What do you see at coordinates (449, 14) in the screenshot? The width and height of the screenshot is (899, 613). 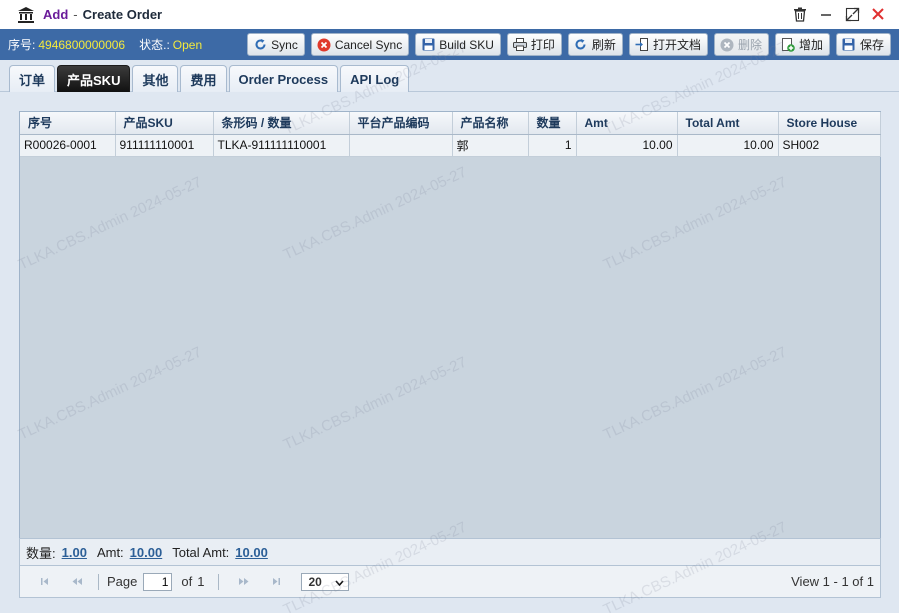 I see `window-titlebar: Add - Create Order` at bounding box center [449, 14].